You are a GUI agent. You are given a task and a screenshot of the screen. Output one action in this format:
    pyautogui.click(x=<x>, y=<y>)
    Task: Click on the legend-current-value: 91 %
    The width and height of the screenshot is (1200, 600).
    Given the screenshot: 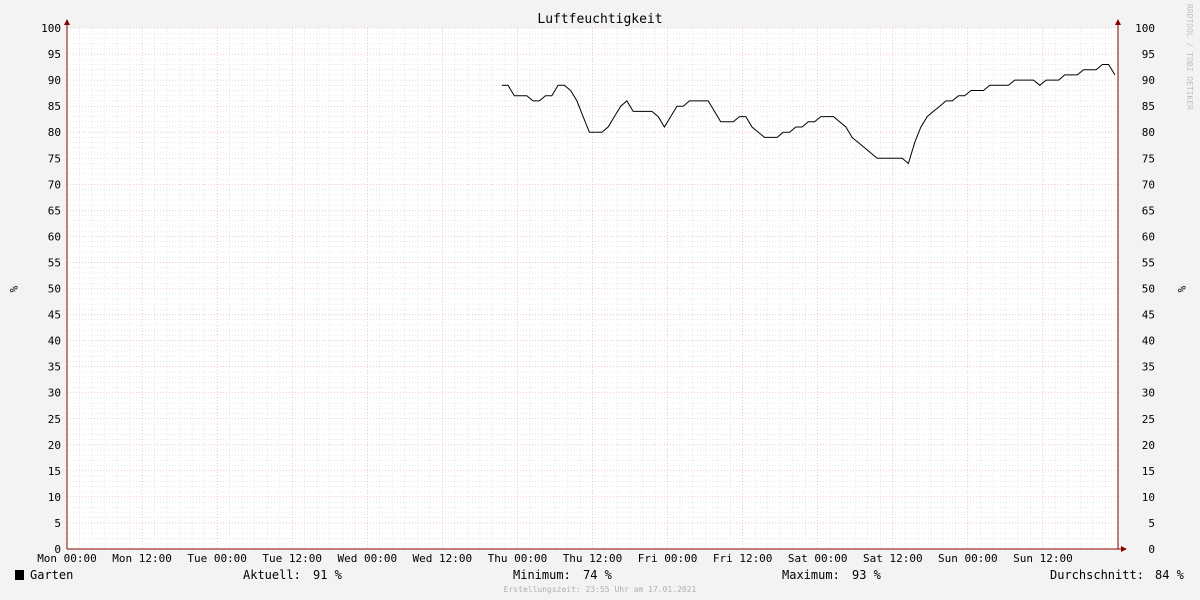 What is the action you would take?
    pyautogui.click(x=328, y=575)
    